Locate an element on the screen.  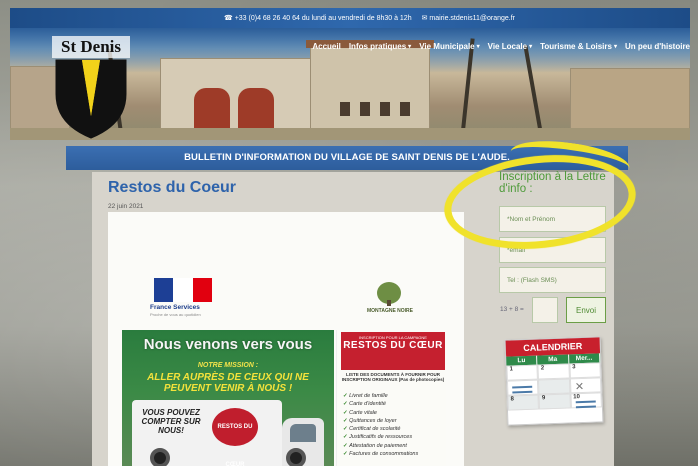
restos-badge: RESTOS DU CŒUR is located at coordinates (235, 437).